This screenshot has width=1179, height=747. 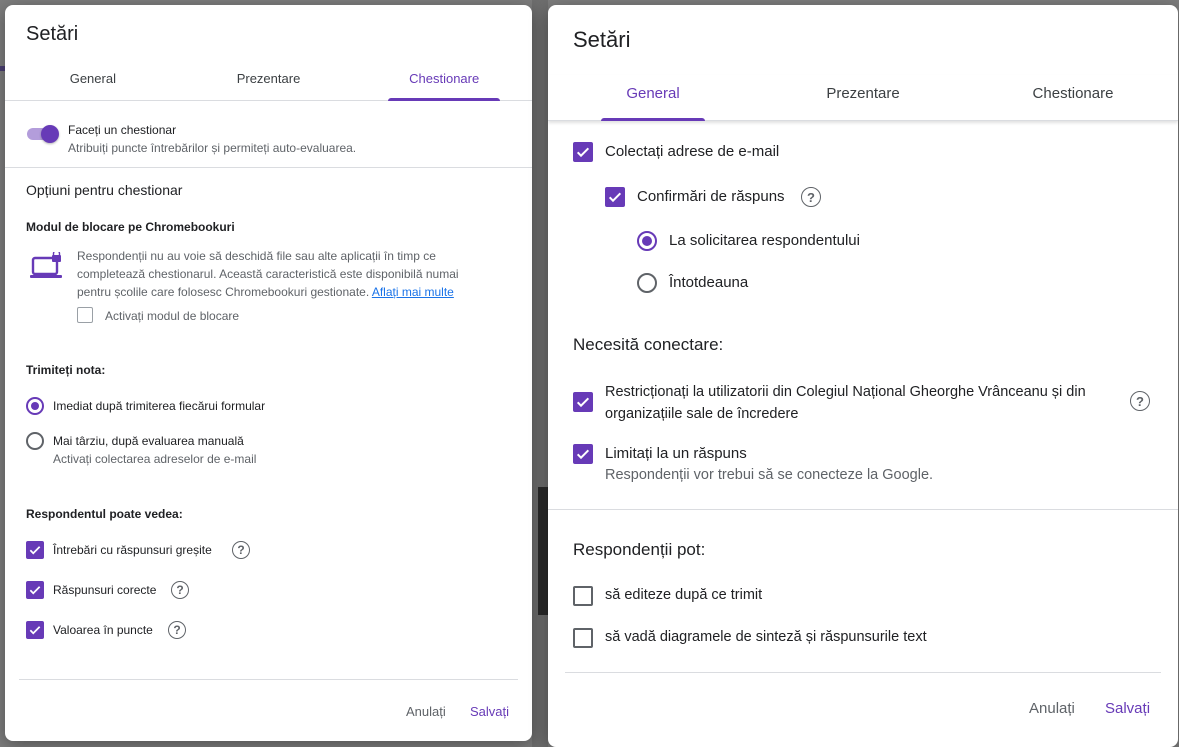 I want to click on point-values-checkbox, so click(x=35, y=630).